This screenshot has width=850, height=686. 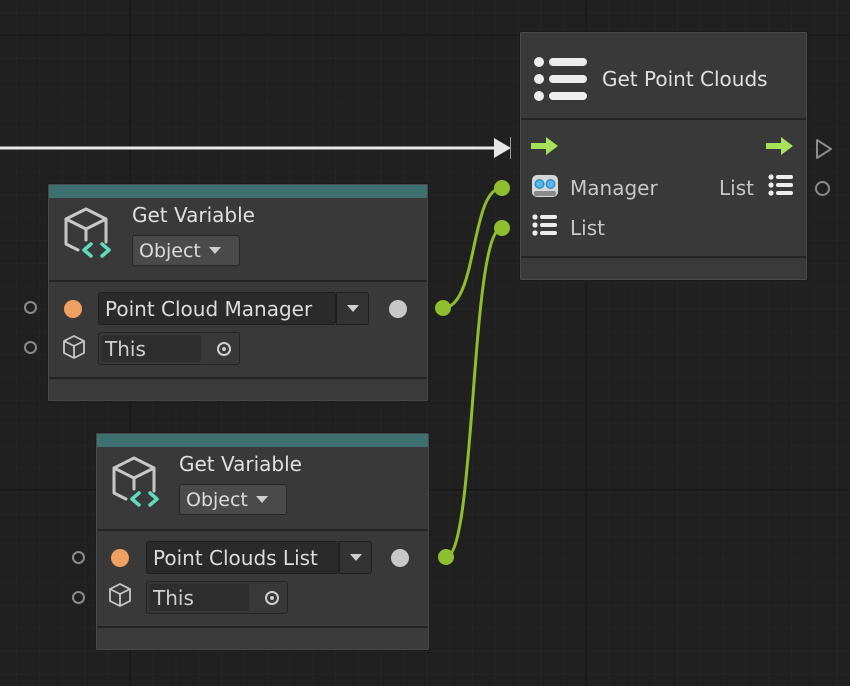 What do you see at coordinates (443, 308) in the screenshot?
I see `wire-endpoint-manager-out` at bounding box center [443, 308].